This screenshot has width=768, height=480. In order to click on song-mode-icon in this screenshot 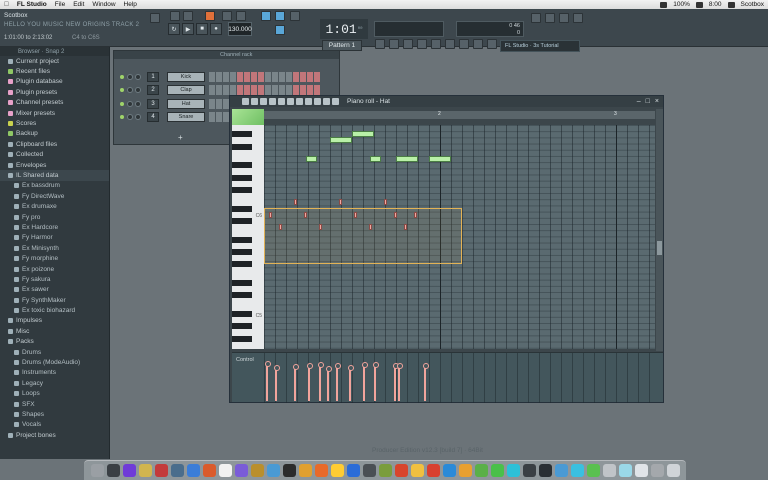, I will do `click(188, 16)`.